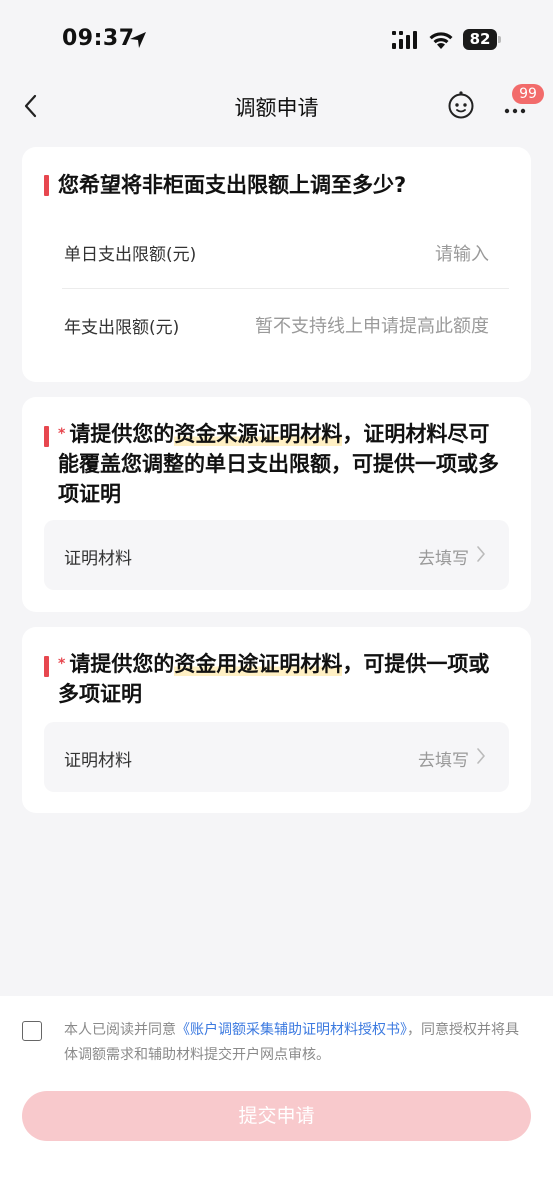 This screenshot has width=553, height=1200. I want to click on assistant-robot-icon, so click(461, 105).